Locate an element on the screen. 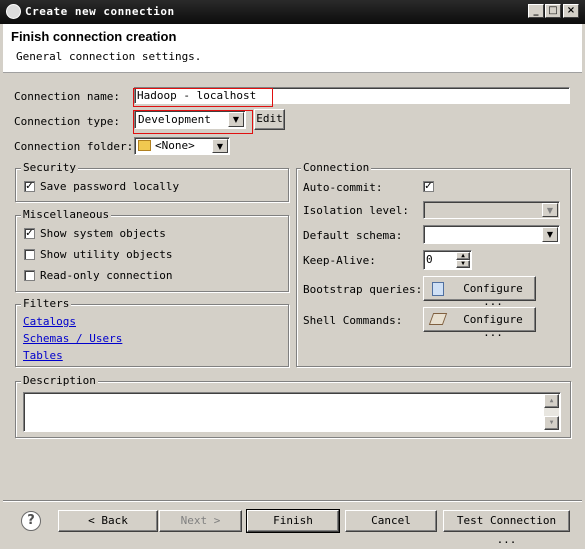  bootstrap-queries-label: Bootstrap queries: is located at coordinates (363, 289).